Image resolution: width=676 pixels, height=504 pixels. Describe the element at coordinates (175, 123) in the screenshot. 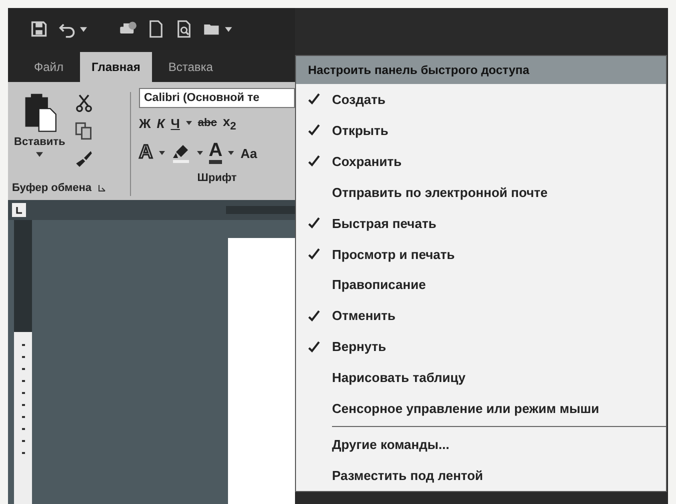

I see `format-button: Ч` at that location.